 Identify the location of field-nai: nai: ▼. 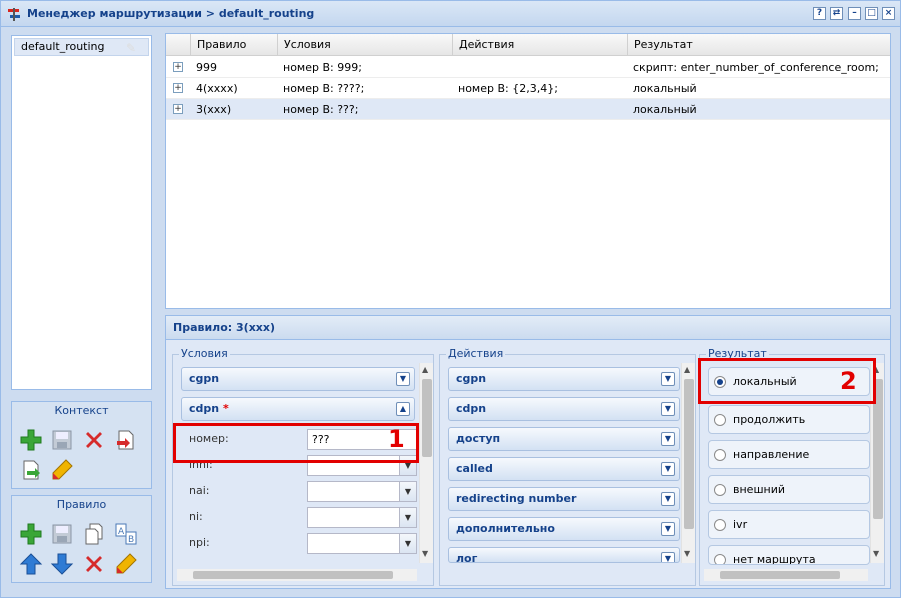
(302, 492).